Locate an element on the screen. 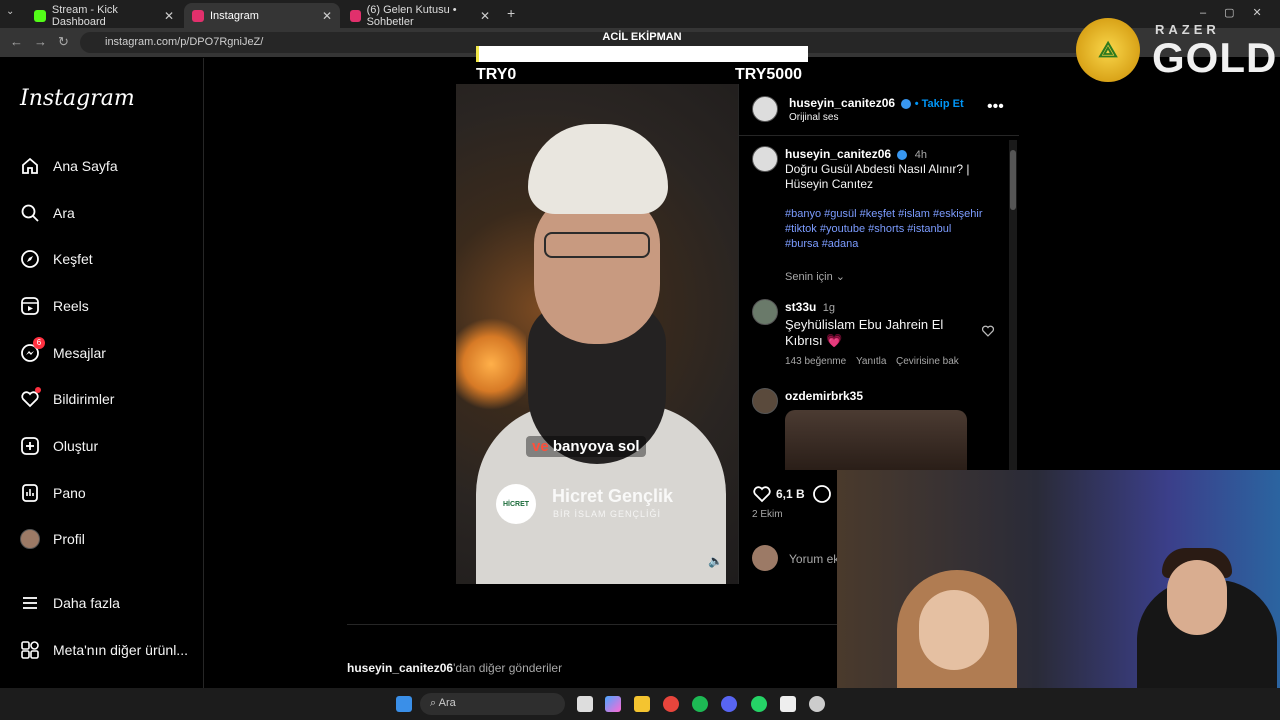 The width and height of the screenshot is (1280, 720). for-you-toggle: Senin için ⌄ is located at coordinates (815, 276).